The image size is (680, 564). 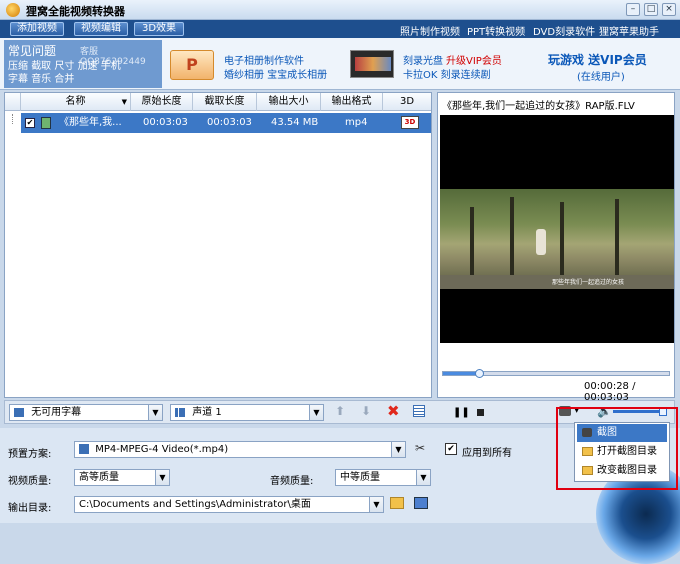 What do you see at coordinates (275, 73) in the screenshot?
I see `photo-album-ad-line2: 婚纱相册 宝宝成长相册` at bounding box center [275, 73].